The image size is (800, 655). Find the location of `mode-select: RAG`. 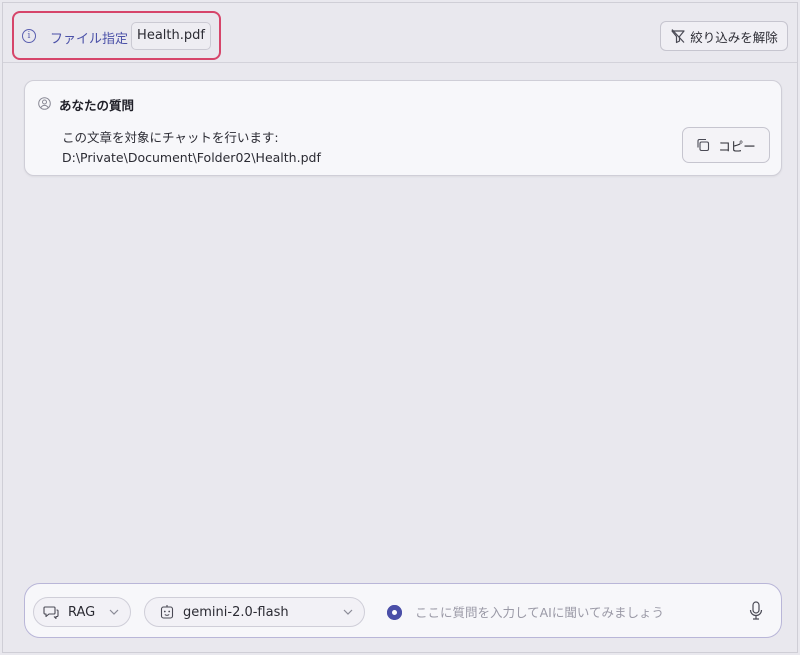

mode-select: RAG is located at coordinates (82, 612).